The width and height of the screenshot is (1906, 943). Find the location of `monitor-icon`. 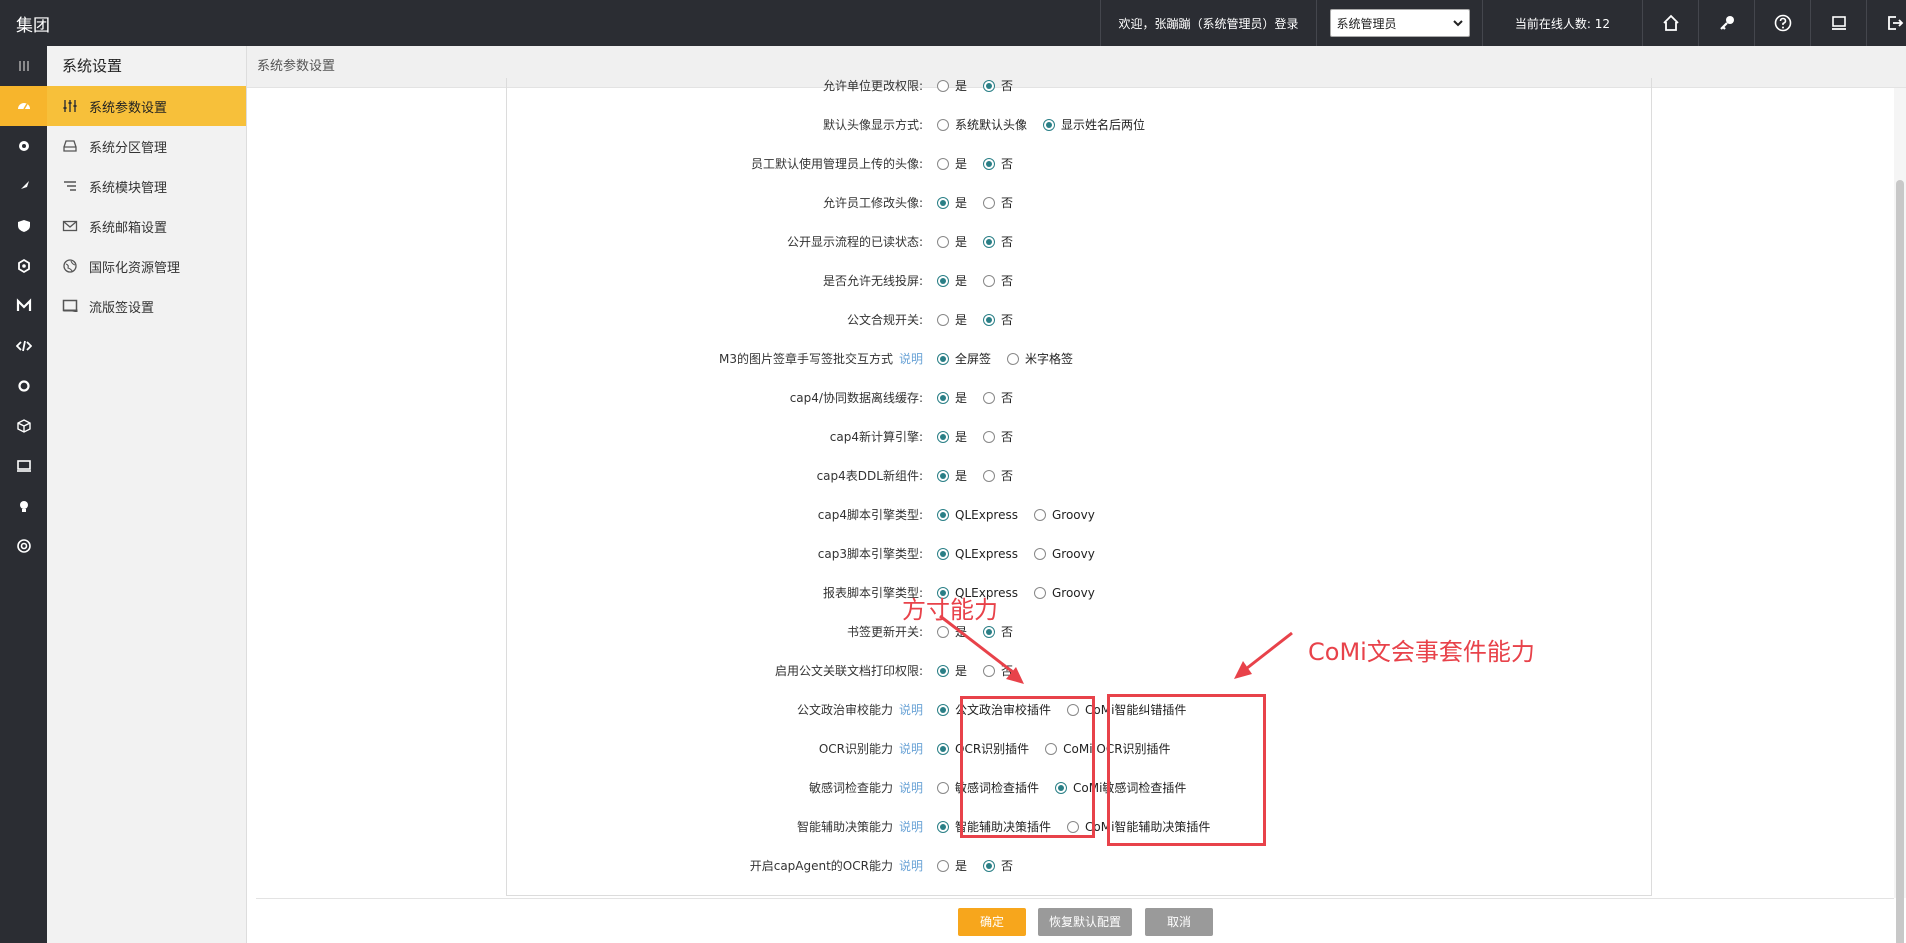

monitor-icon is located at coordinates (1839, 23).